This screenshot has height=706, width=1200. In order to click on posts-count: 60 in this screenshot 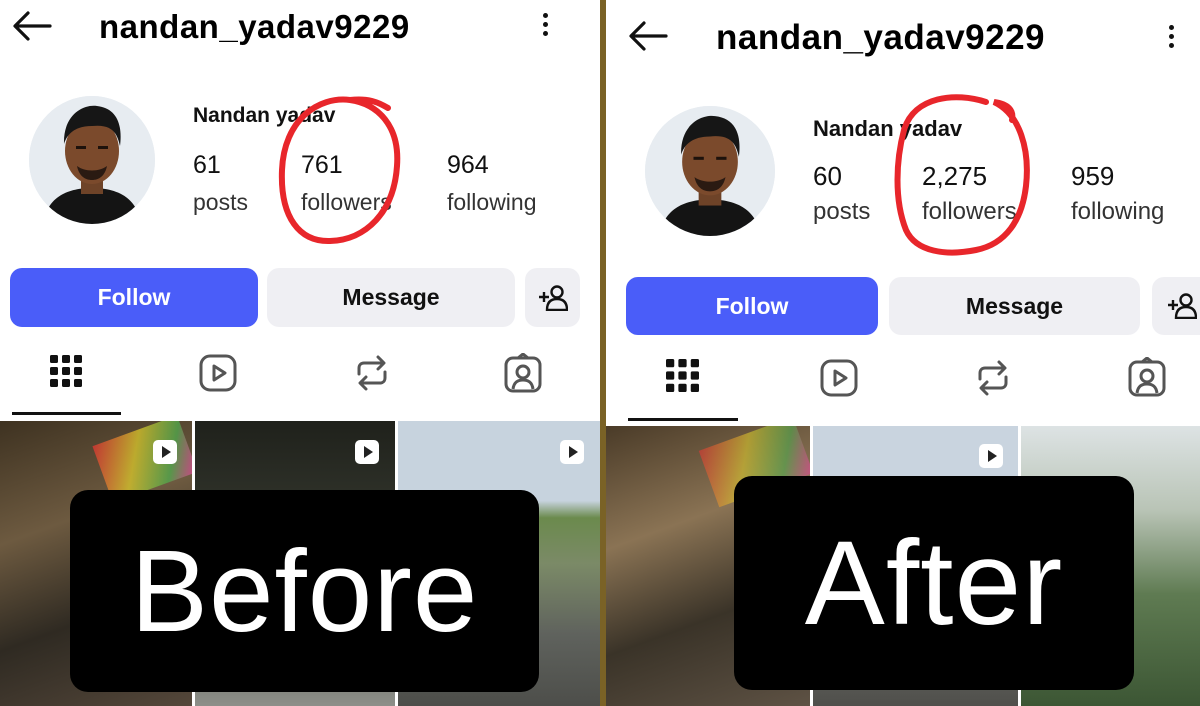, I will do `click(827, 176)`.